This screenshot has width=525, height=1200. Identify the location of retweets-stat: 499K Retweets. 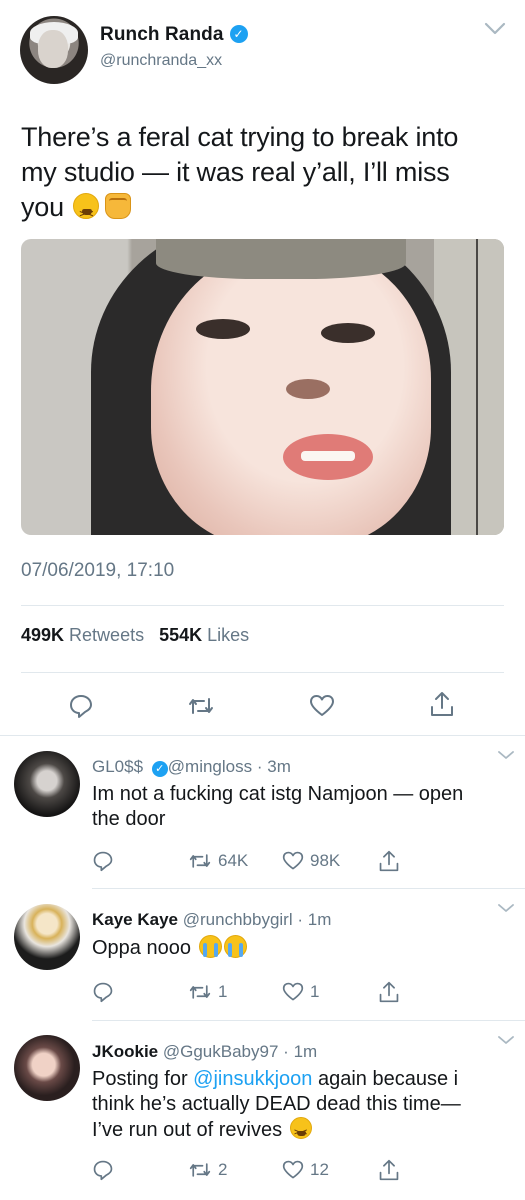
(82, 635).